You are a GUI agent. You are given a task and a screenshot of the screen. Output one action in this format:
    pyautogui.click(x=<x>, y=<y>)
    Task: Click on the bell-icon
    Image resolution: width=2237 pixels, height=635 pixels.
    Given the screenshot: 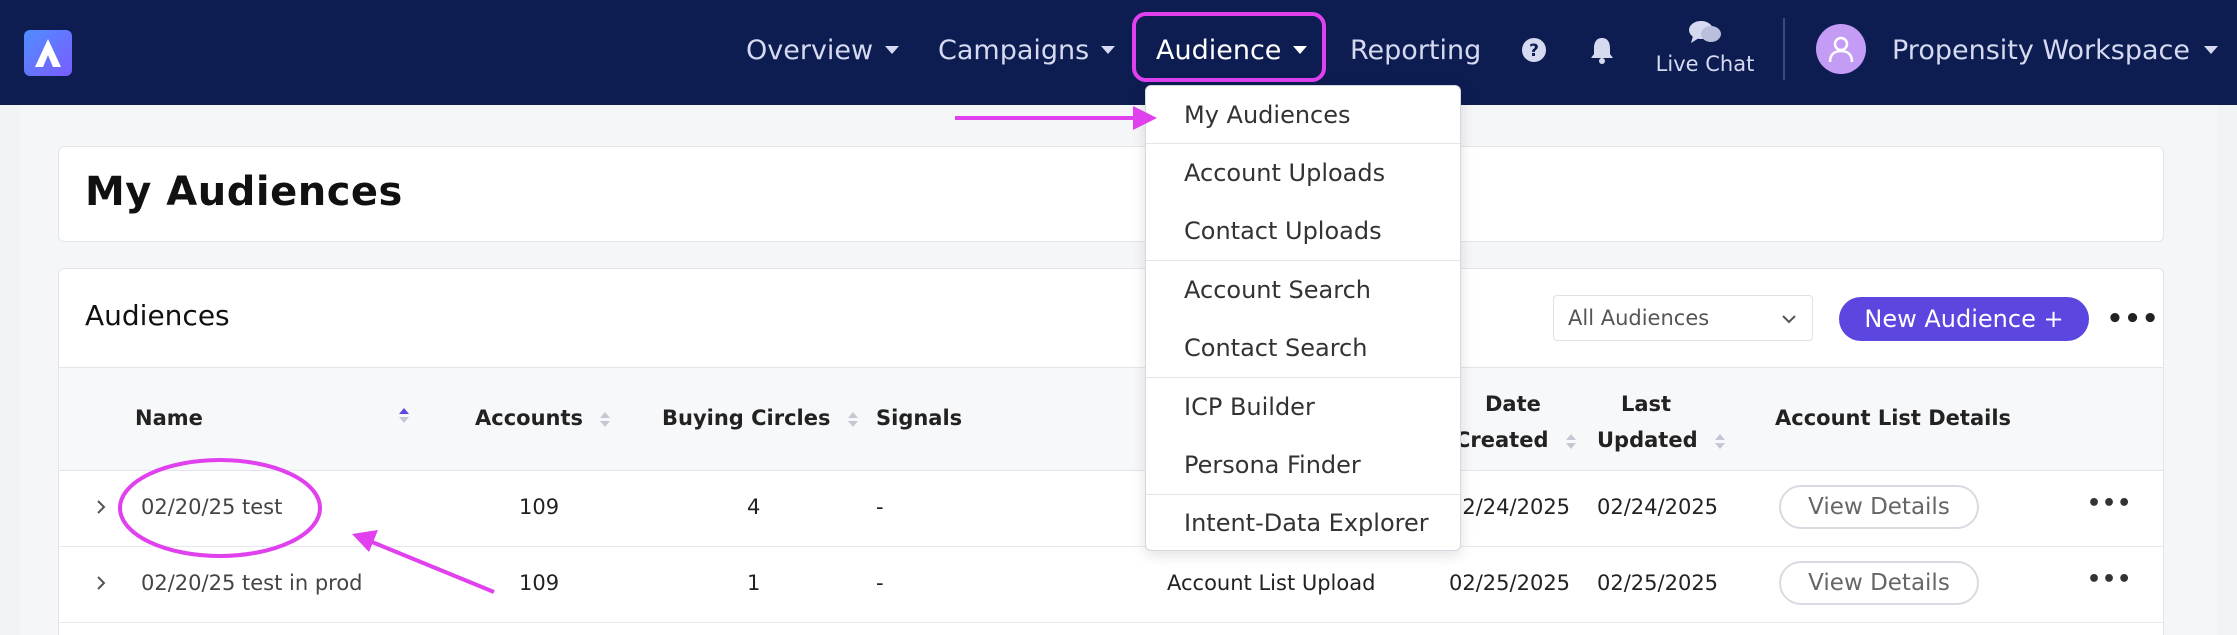 What is the action you would take?
    pyautogui.click(x=1602, y=50)
    